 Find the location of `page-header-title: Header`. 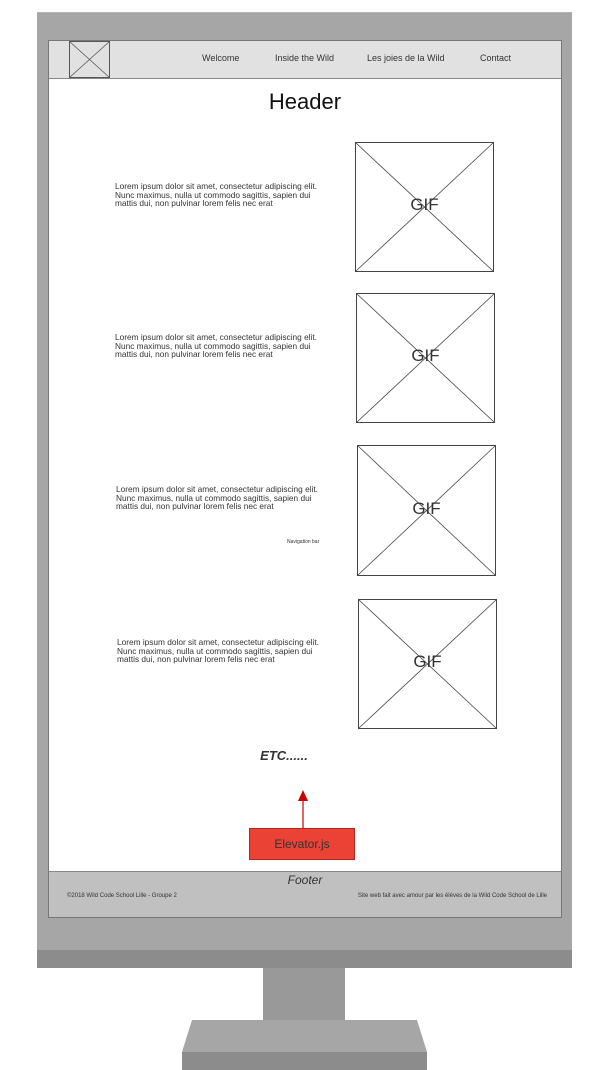

page-header-title: Header is located at coordinates (305, 101).